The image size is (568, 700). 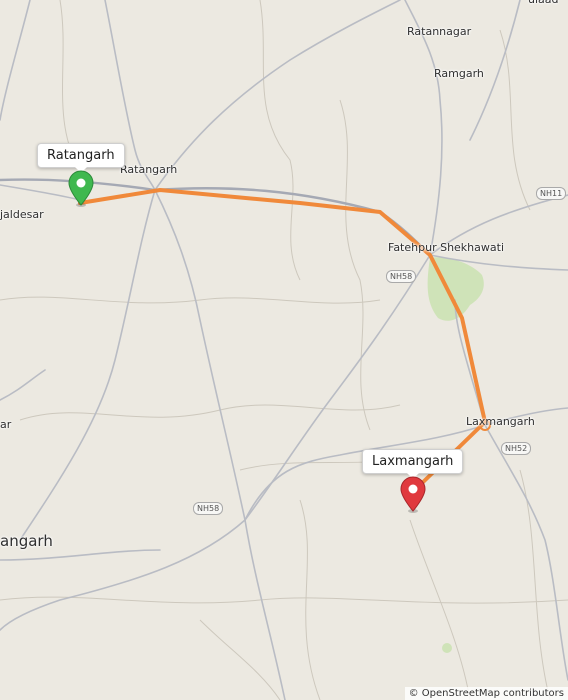 What do you see at coordinates (486, 693) in the screenshot?
I see `map-attribution: © OpenStreetMap contributors` at bounding box center [486, 693].